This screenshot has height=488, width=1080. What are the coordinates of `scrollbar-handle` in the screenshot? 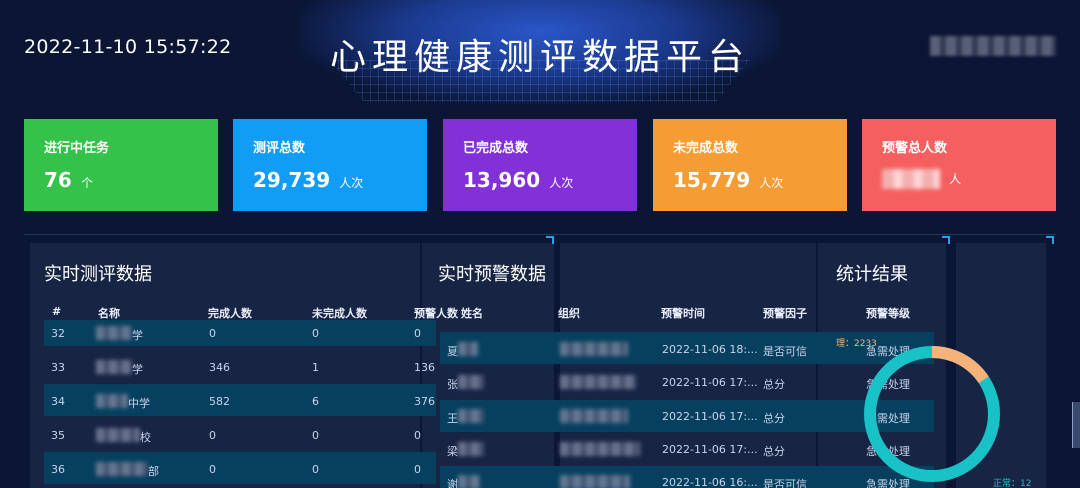 It's located at (1076, 425).